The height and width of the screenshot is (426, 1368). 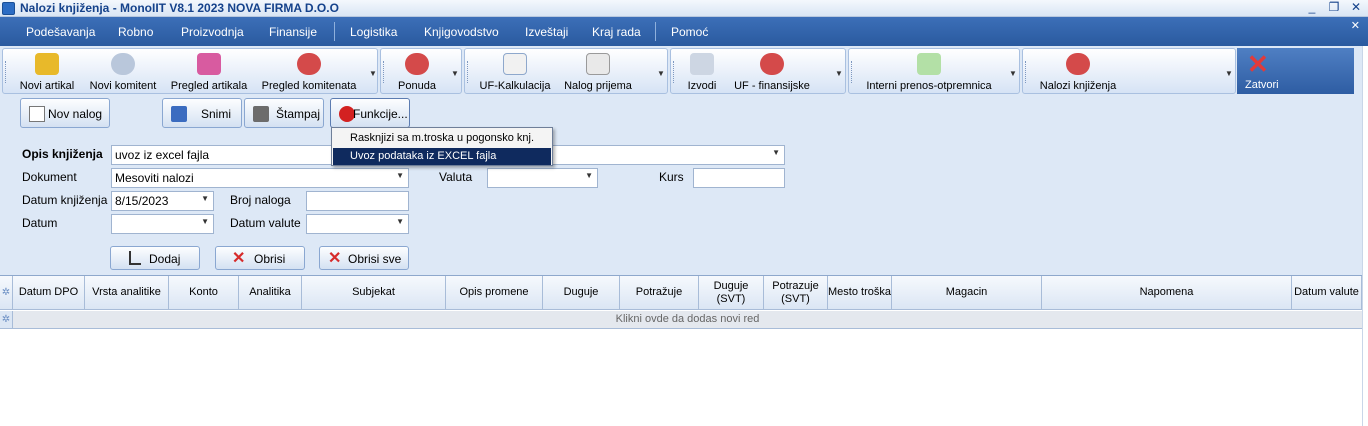 I want to click on date-label: Datum, so click(x=40, y=223).